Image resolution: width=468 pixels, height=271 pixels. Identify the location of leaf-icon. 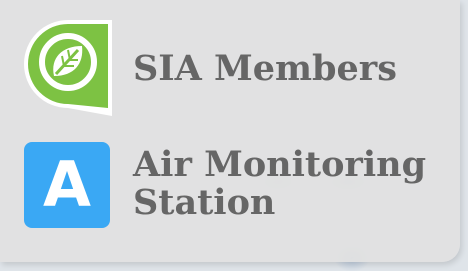
(68, 68).